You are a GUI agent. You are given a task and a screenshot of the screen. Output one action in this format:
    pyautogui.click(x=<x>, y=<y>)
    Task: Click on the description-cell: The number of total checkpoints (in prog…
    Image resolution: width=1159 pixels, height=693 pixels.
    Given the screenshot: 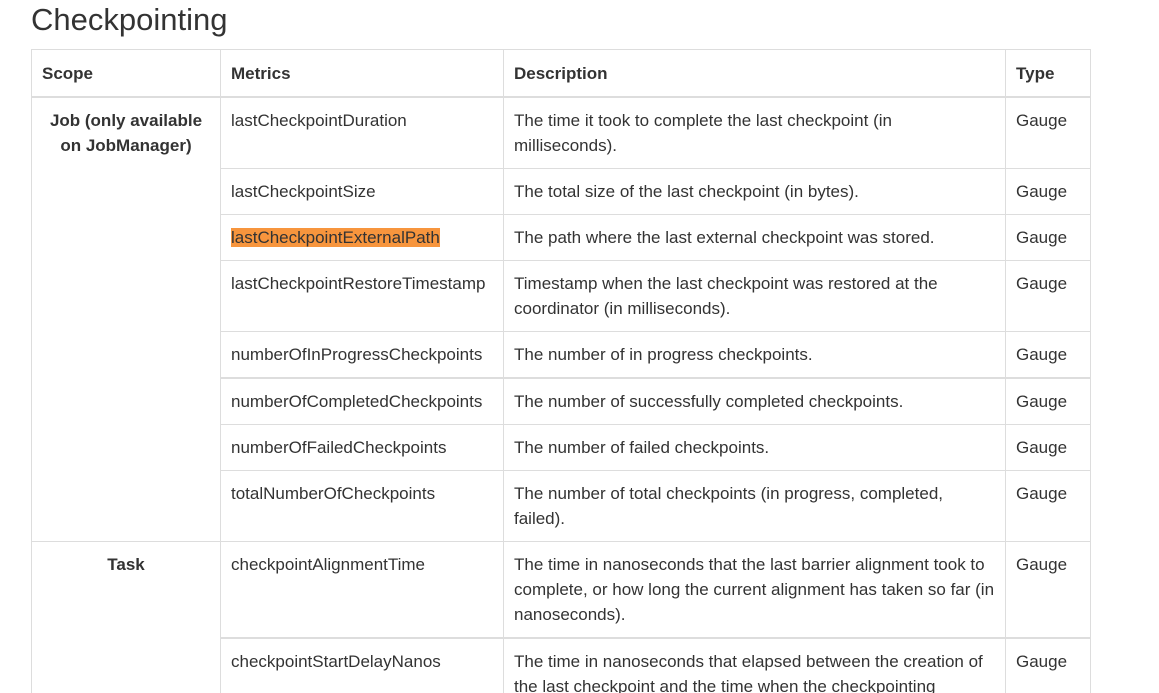 What is the action you would take?
    pyautogui.click(x=754, y=506)
    